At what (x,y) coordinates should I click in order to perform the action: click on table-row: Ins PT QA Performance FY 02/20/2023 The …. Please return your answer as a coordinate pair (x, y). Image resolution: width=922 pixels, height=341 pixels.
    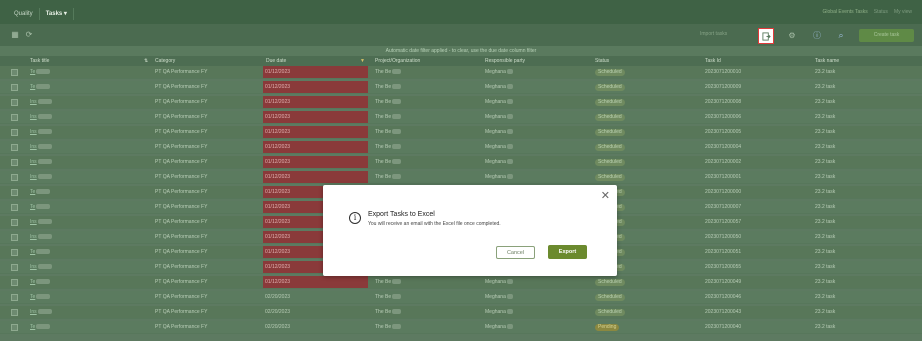
    Looking at the image, I should click on (461, 312).